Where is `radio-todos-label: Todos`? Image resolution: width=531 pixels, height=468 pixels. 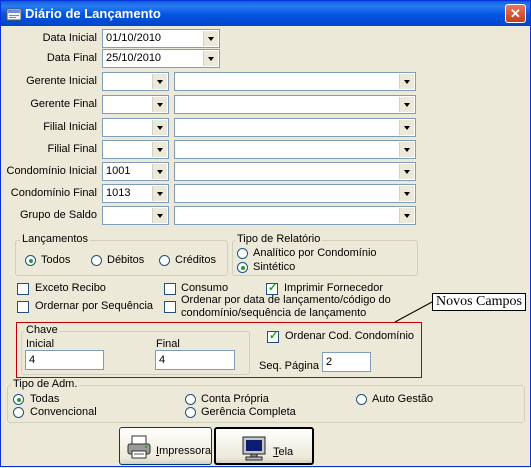
radio-todos-label: Todos is located at coordinates (55, 260).